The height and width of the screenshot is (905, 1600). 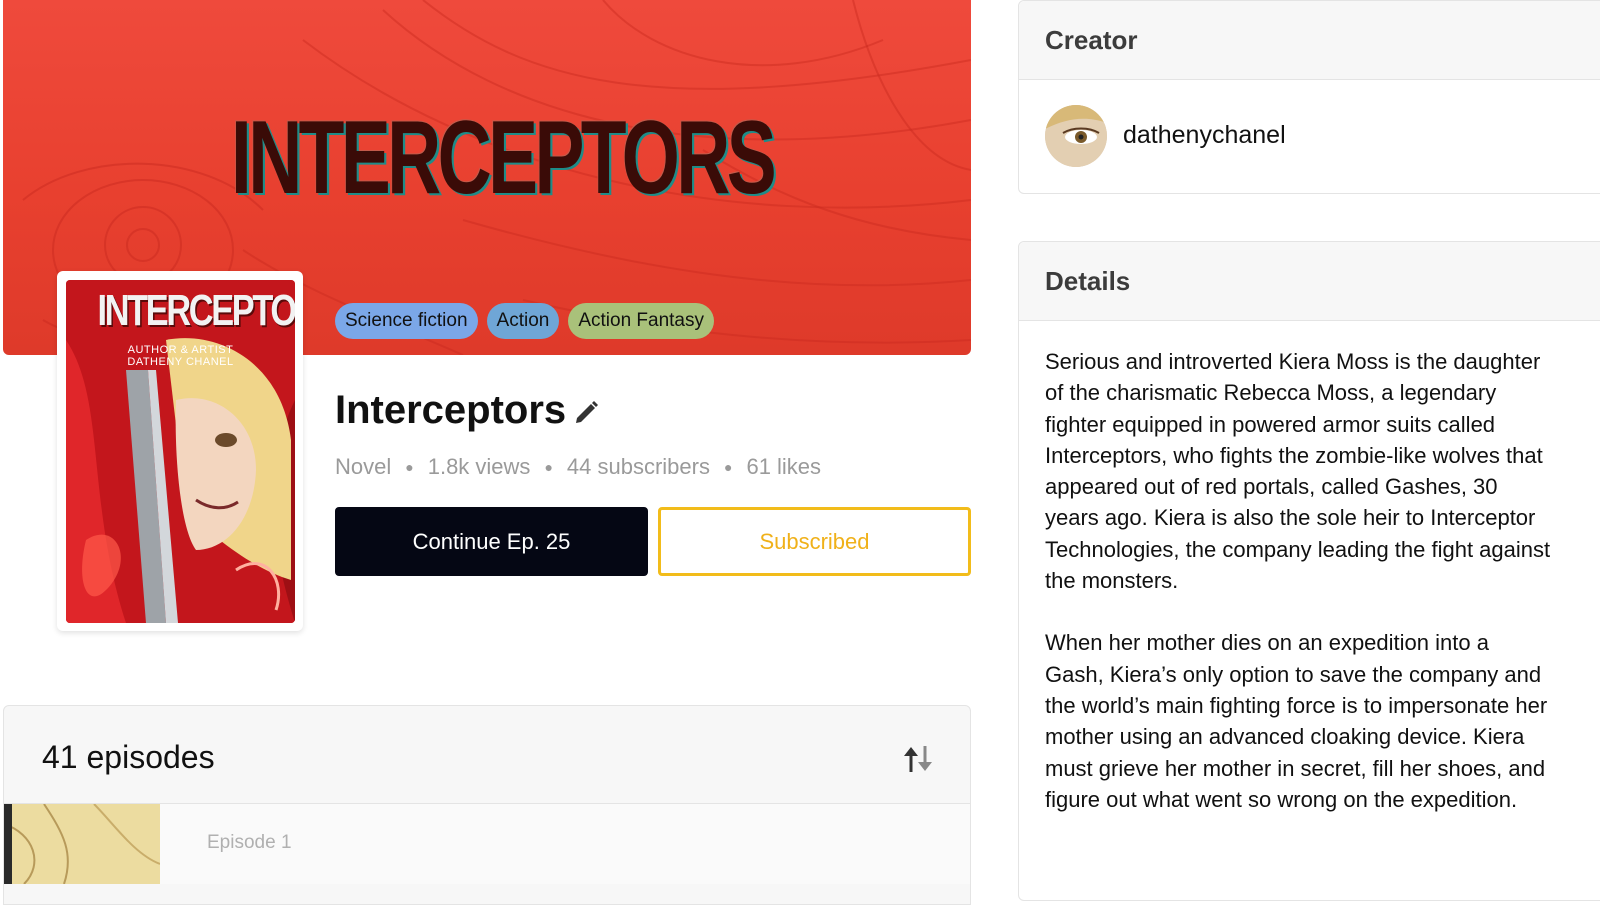 I want to click on creator-card: Creator dathenychanel, so click(x=1309, y=97).